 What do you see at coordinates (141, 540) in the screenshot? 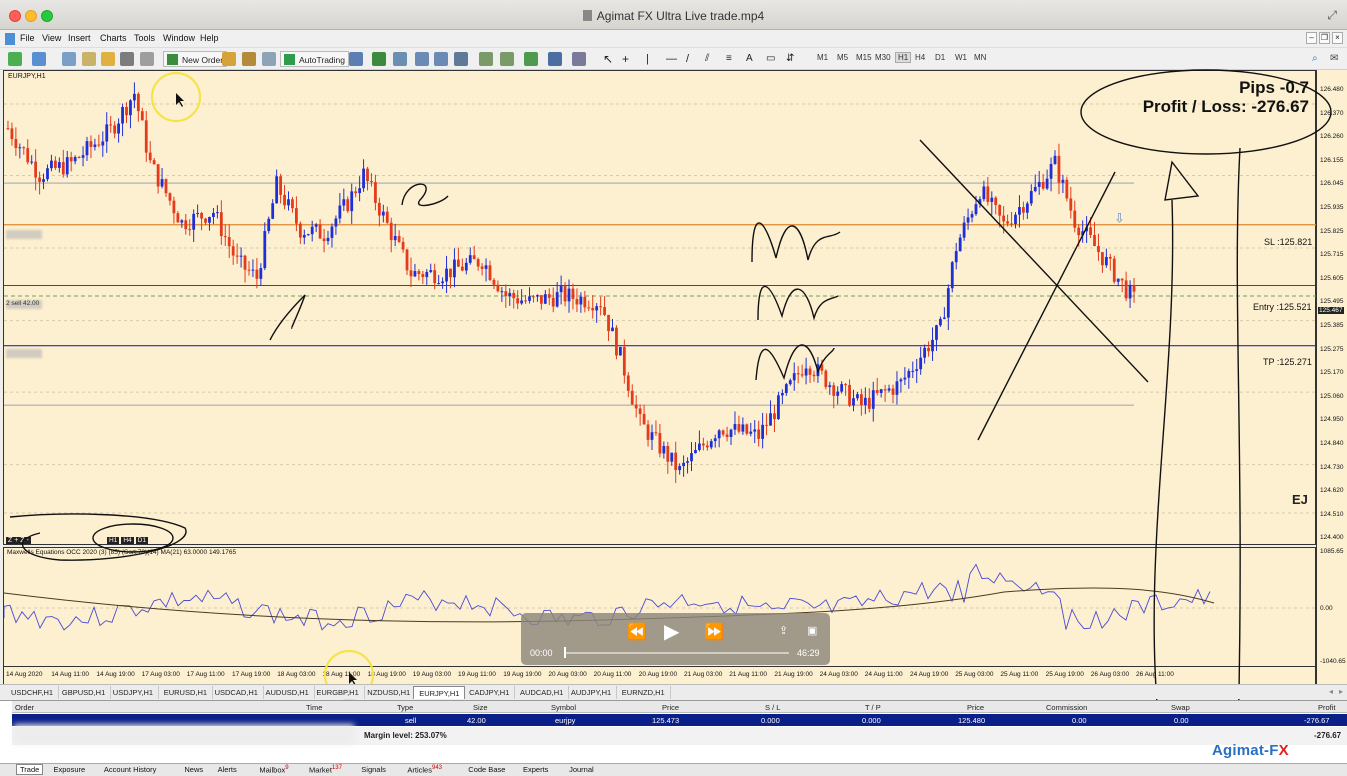
I see `tf-d1-button: D1` at bounding box center [141, 540].